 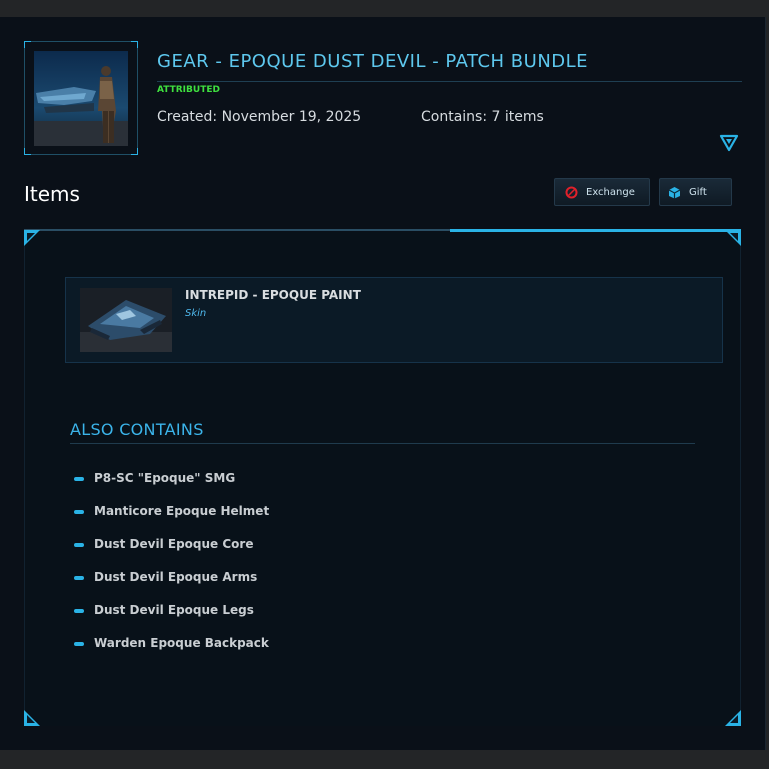 What do you see at coordinates (171, 520) in the screenshot?
I see `list-item: Manticore Epoque Helmet` at bounding box center [171, 520].